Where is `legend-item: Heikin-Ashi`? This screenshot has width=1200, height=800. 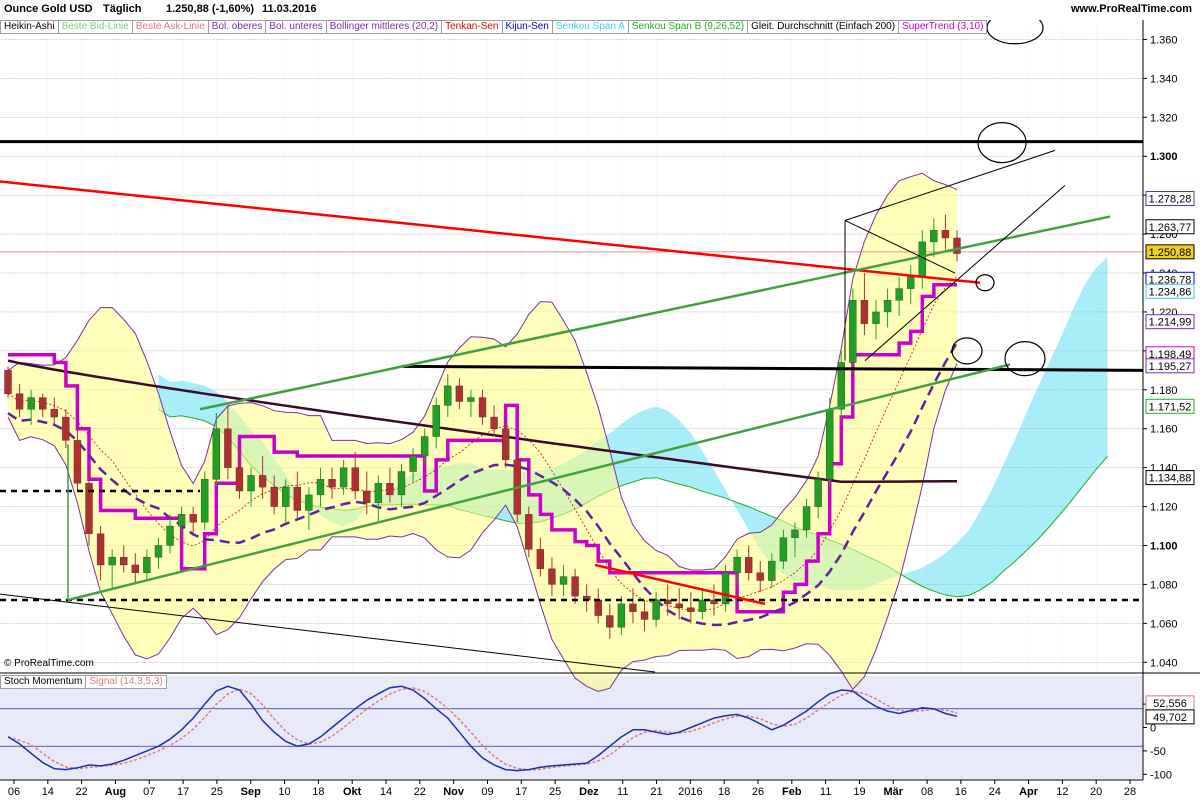 legend-item: Heikin-Ashi is located at coordinates (29, 27).